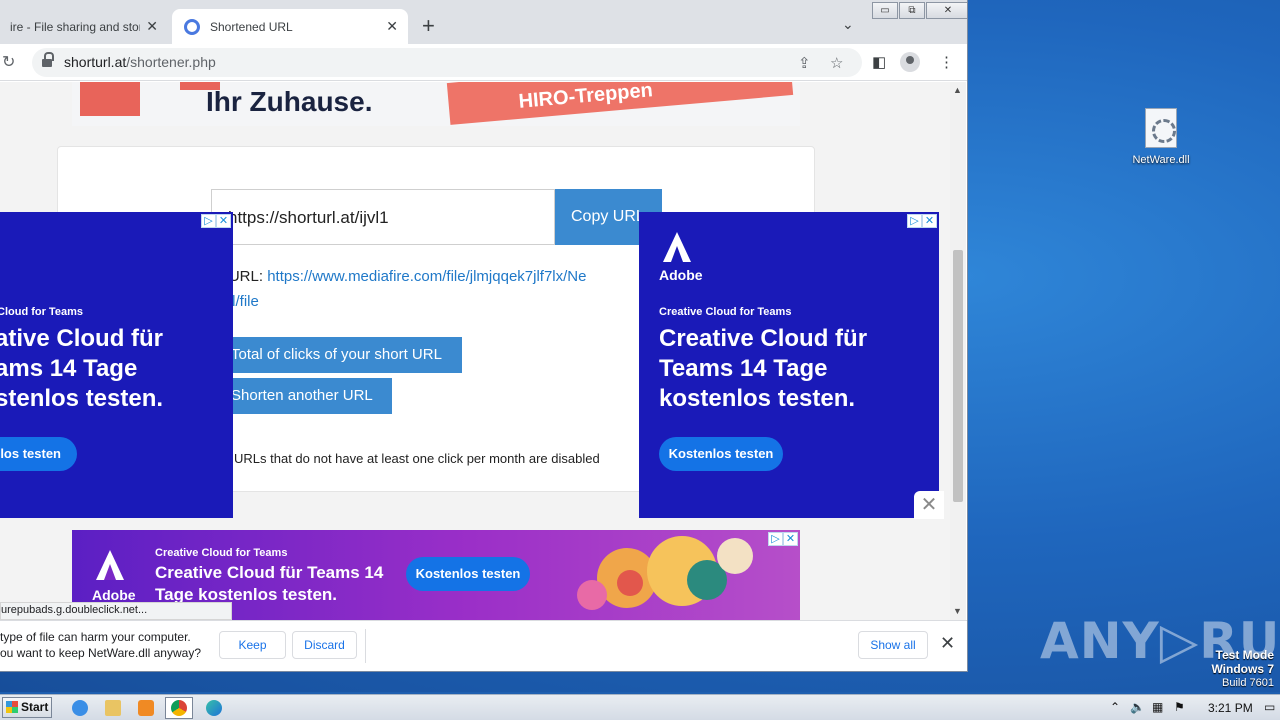 The width and height of the screenshot is (1280, 720). Describe the element at coordinates (48, 59) in the screenshot. I see `lock-icon` at that location.